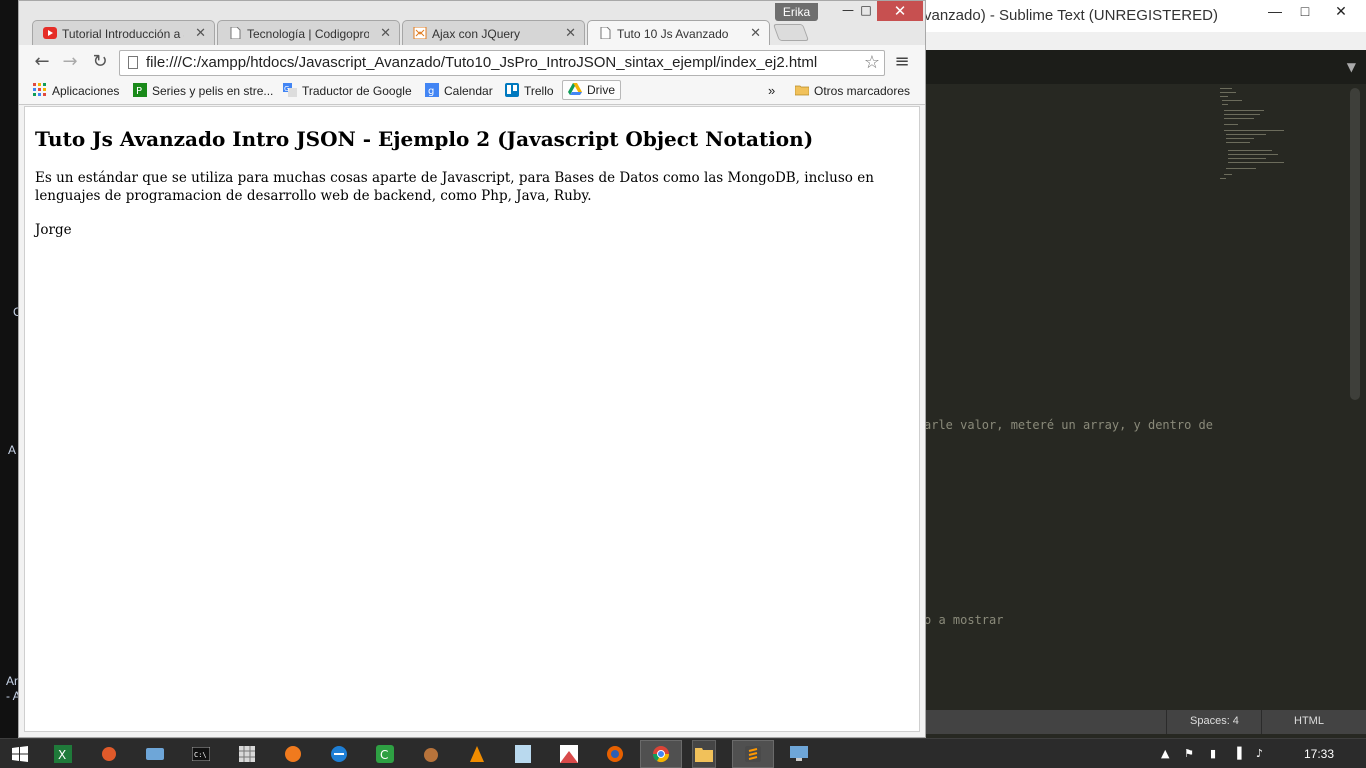  I want to click on bookmark-label: Otros marcadores, so click(862, 91).